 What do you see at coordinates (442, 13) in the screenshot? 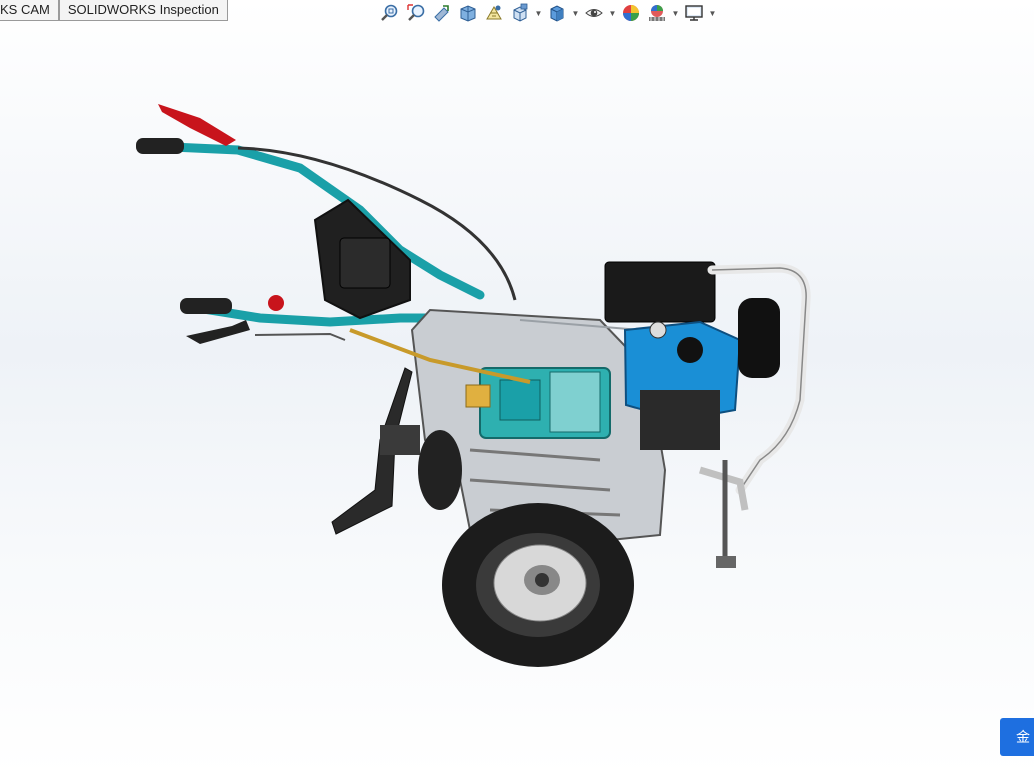
I see `previous-view-icon` at bounding box center [442, 13].